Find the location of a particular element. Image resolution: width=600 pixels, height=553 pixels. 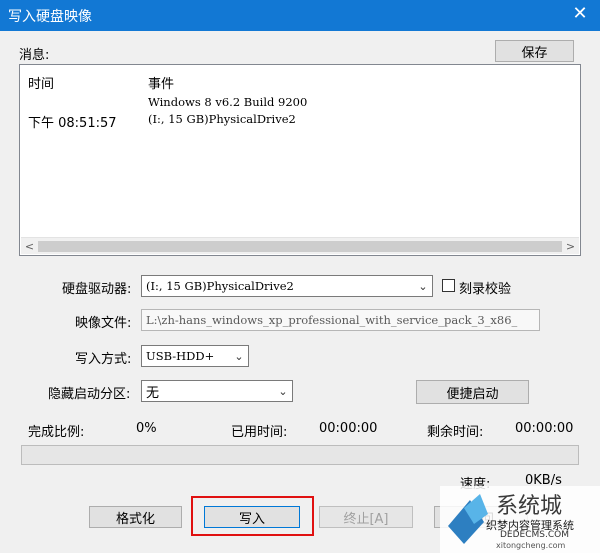

format-button: 格式化 is located at coordinates (135, 517).